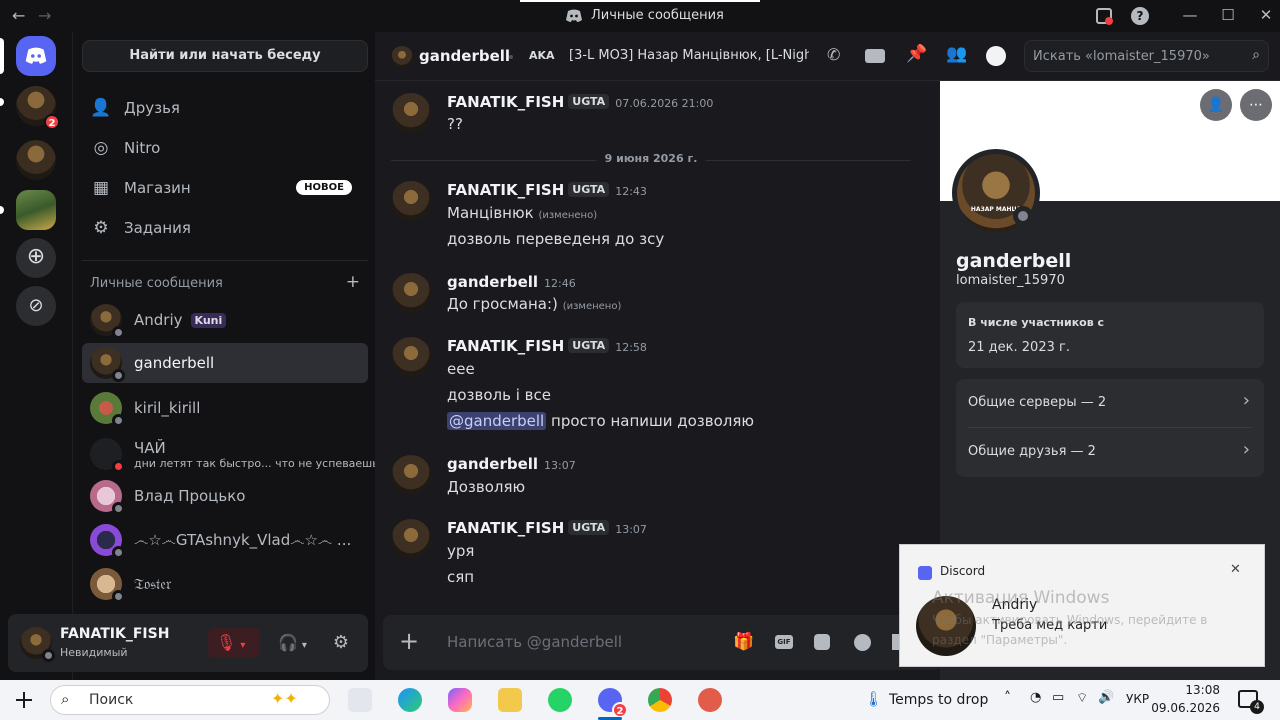  What do you see at coordinates (956, 54) in the screenshot?
I see `add-friends-icon: 👥` at bounding box center [956, 54].